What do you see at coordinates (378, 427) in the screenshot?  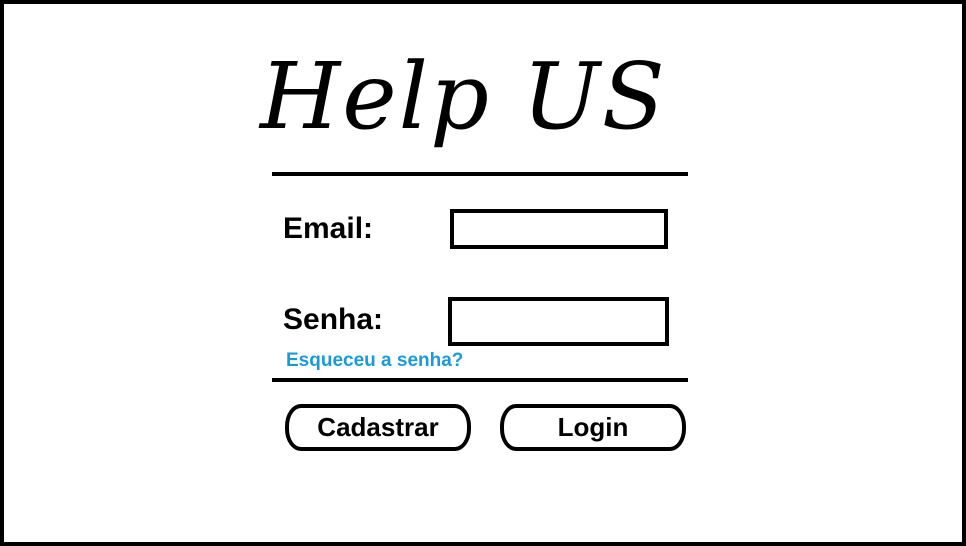 I see `register-button: Cadastrar` at bounding box center [378, 427].